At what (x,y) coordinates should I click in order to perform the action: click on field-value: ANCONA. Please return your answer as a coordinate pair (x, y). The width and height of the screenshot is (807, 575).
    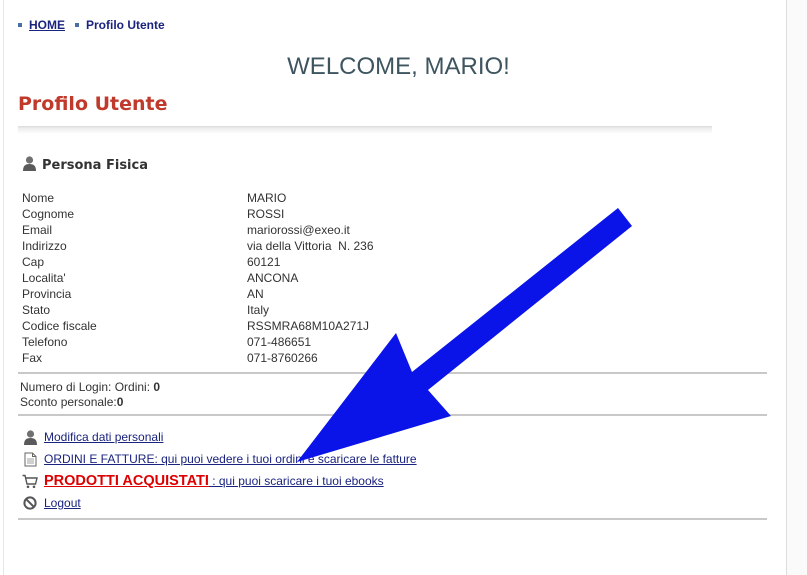
    Looking at the image, I should click on (273, 278).